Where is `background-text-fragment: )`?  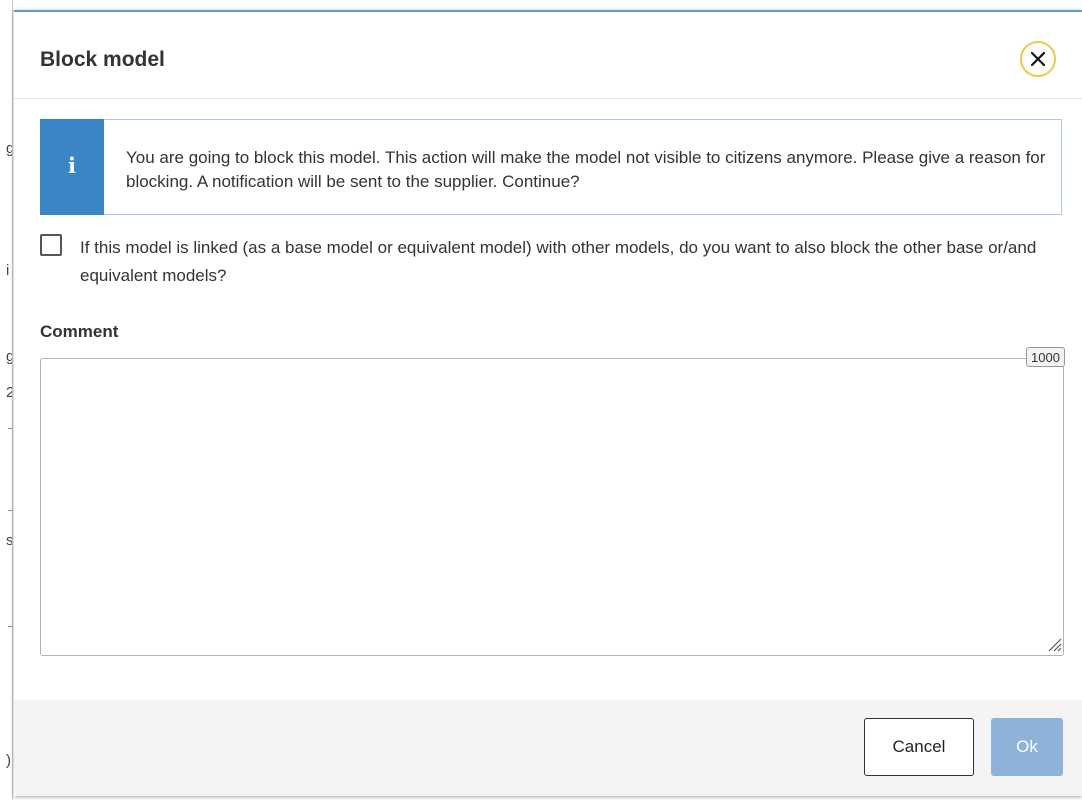 background-text-fragment: ) is located at coordinates (8, 760).